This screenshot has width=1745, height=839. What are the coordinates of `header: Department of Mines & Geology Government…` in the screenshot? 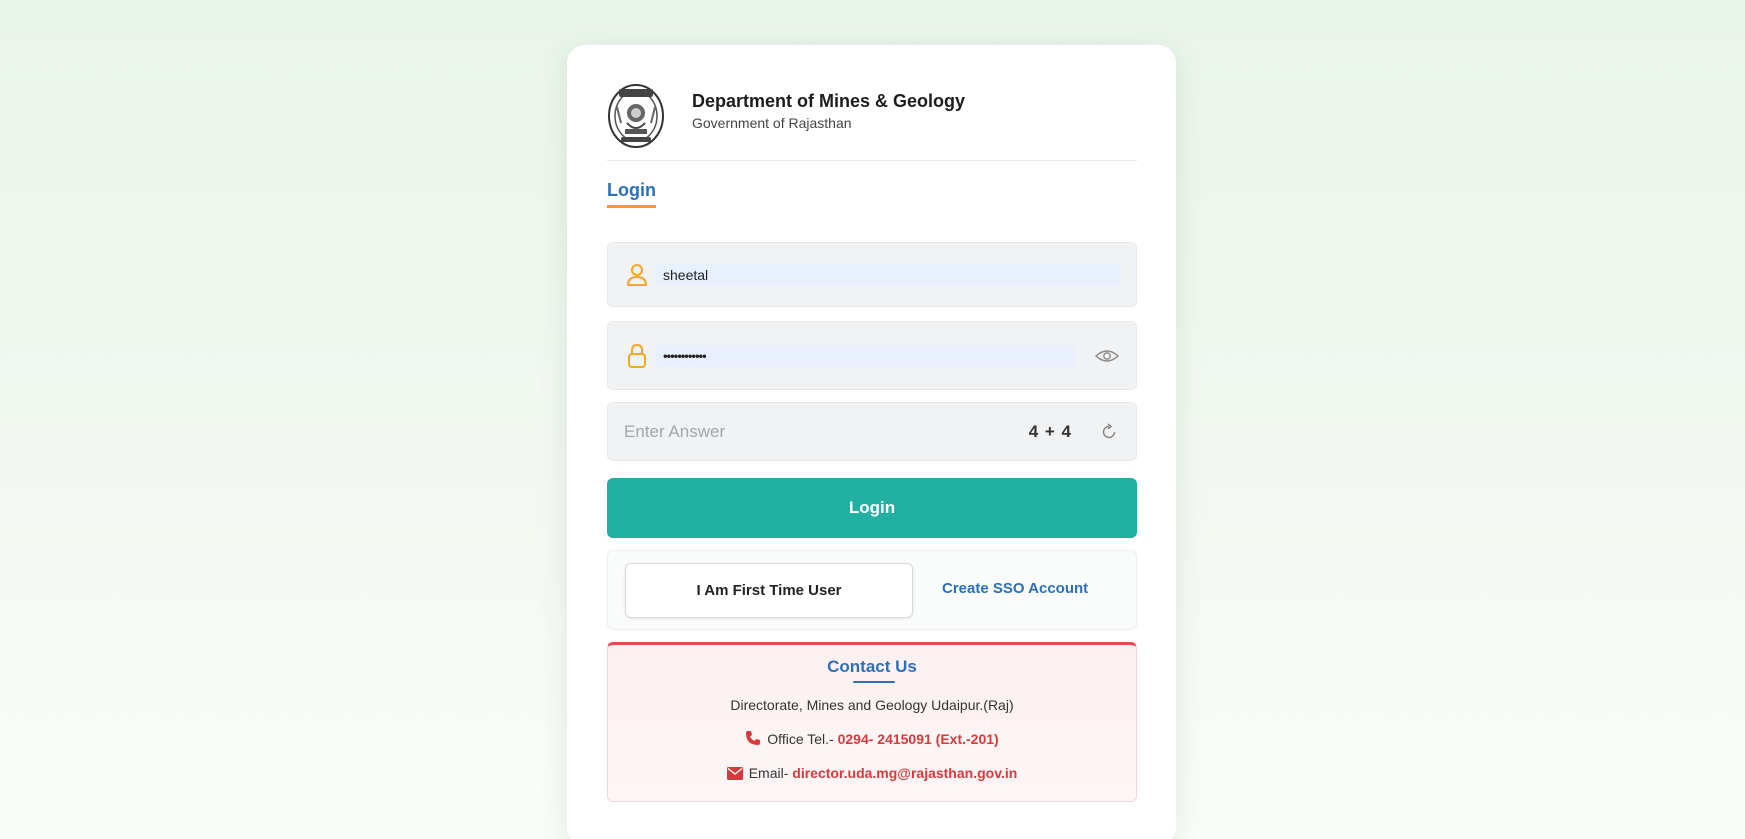 It's located at (872, 122).